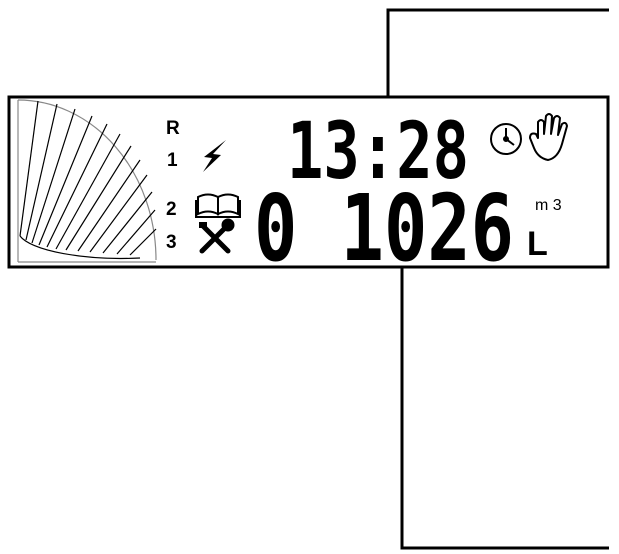 This screenshot has width=619, height=554. What do you see at coordinates (171, 242) in the screenshot?
I see `row-label-3: 3` at bounding box center [171, 242].